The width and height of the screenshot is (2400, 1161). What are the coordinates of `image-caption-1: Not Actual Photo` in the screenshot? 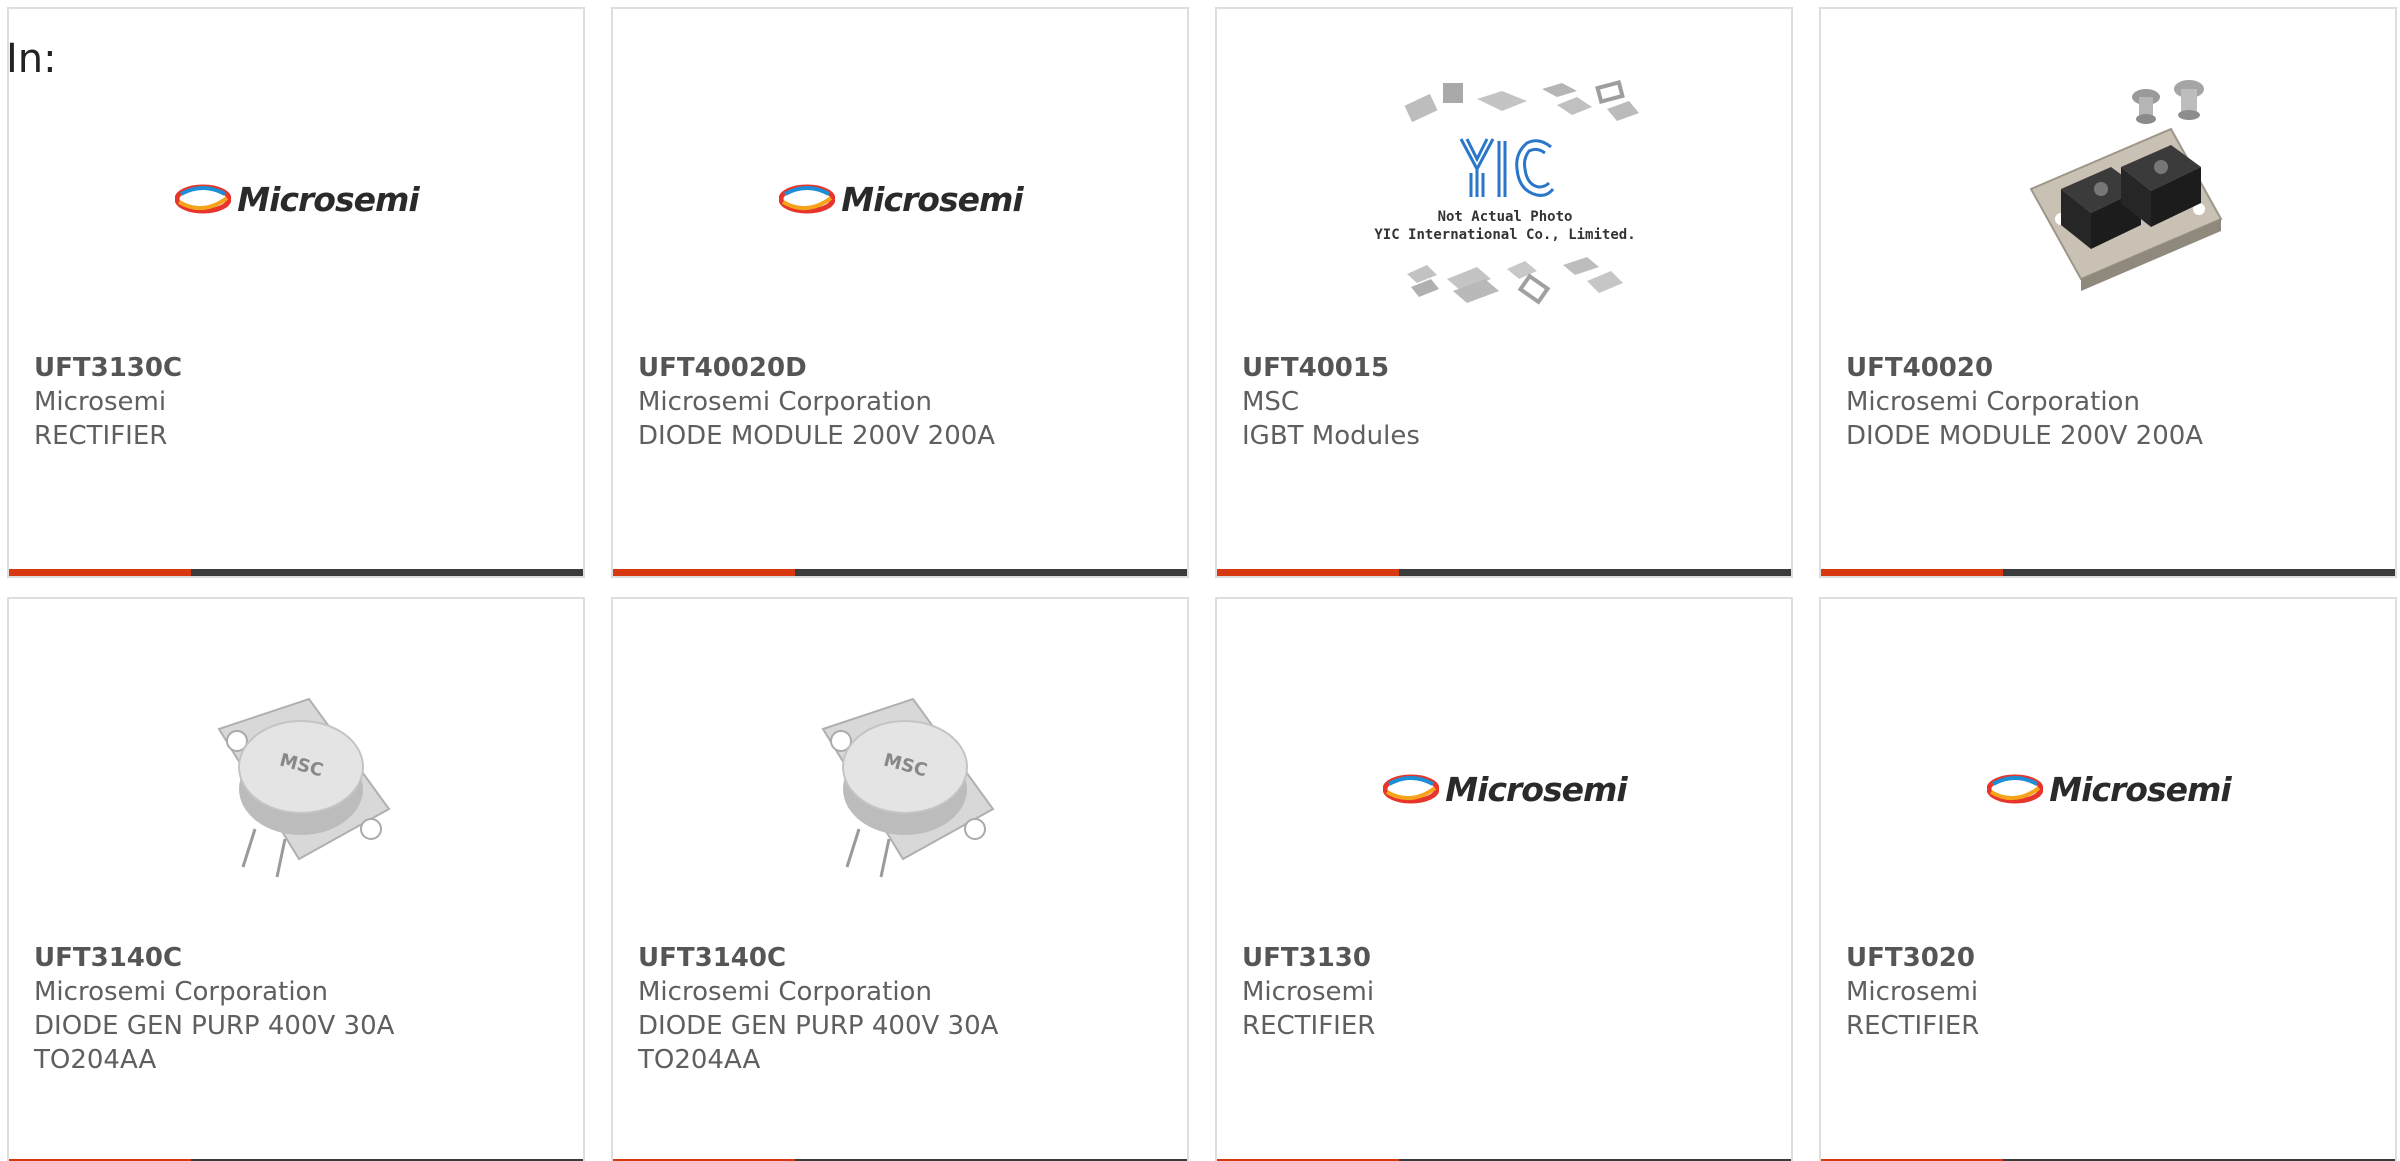 It's located at (1505, 217).